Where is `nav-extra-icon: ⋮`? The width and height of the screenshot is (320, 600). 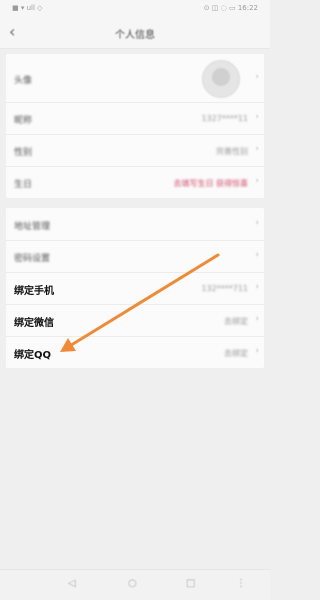
nav-extra-icon: ⋮ is located at coordinates (241, 583).